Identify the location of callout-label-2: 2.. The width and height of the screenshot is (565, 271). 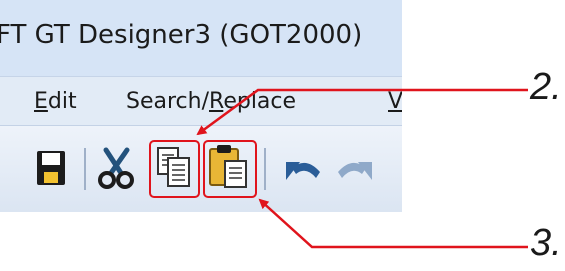
(546, 87).